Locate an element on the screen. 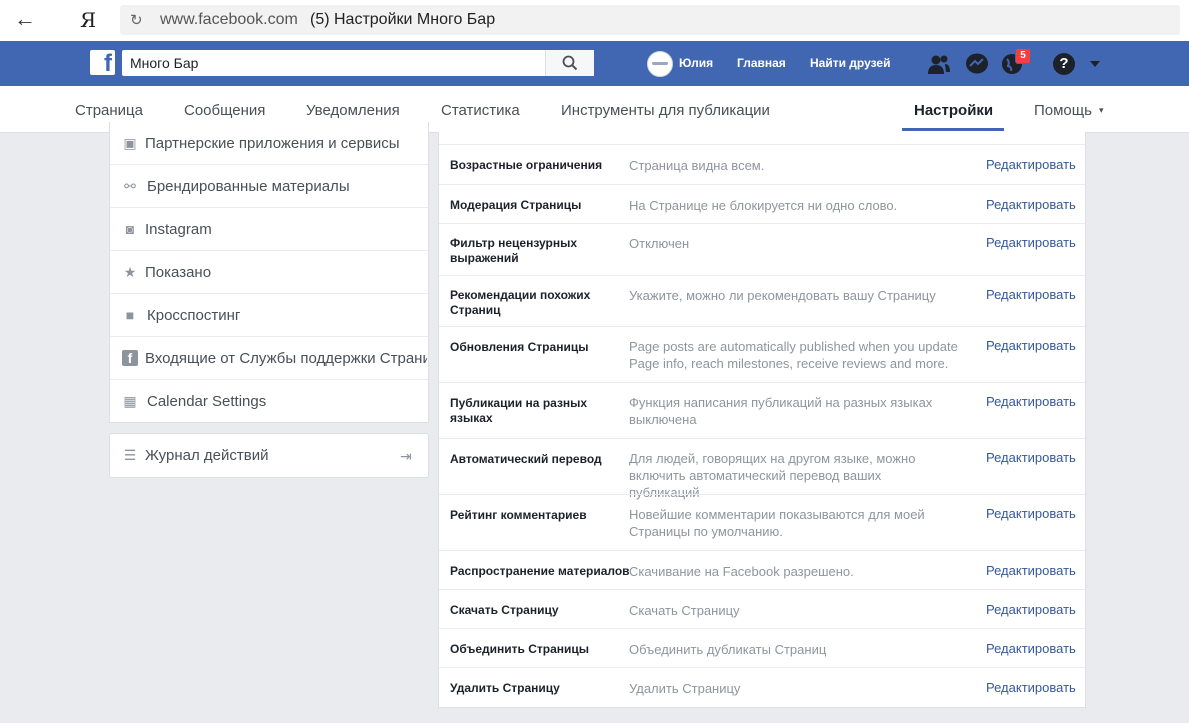 The width and height of the screenshot is (1189, 723). setting-value: Скачивание на Facebook разрешено. is located at coordinates (741, 571).